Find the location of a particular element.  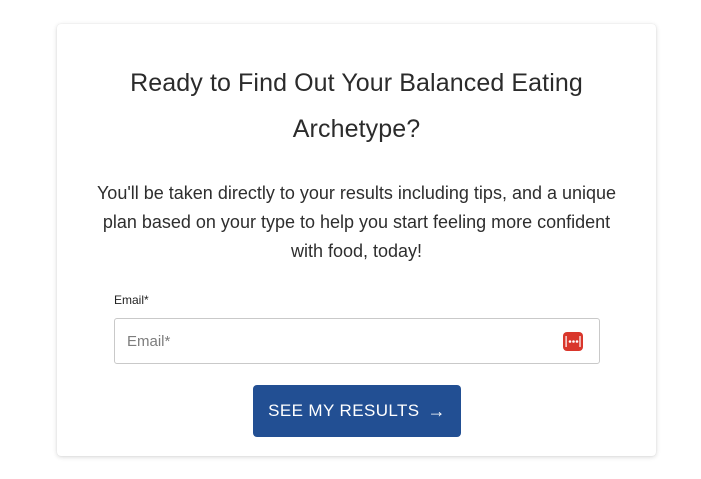

password-manager-icon is located at coordinates (573, 341).